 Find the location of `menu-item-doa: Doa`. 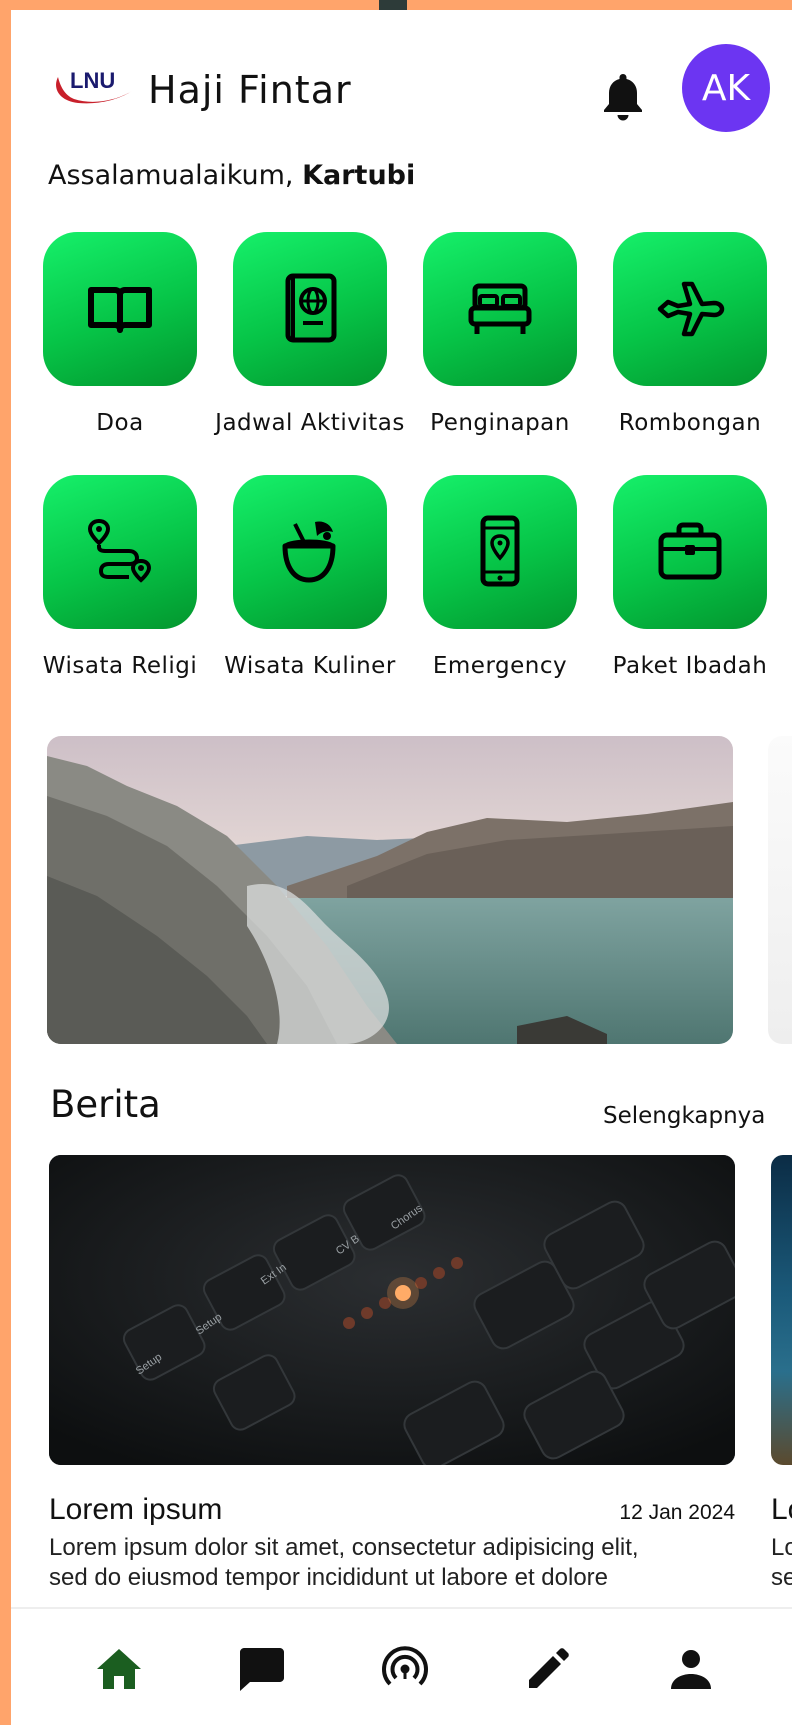

menu-item-doa: Doa is located at coordinates (104, 342).